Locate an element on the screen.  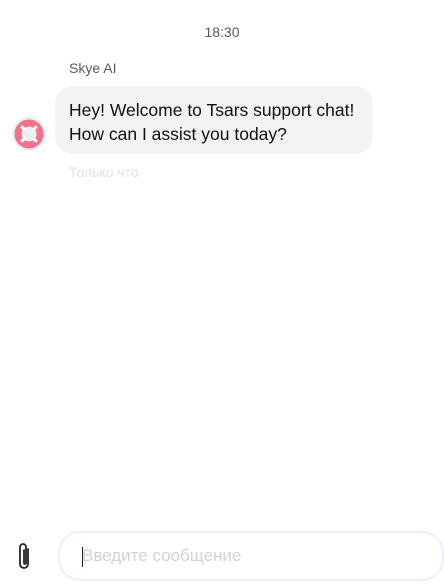
text-caret is located at coordinates (82, 557).